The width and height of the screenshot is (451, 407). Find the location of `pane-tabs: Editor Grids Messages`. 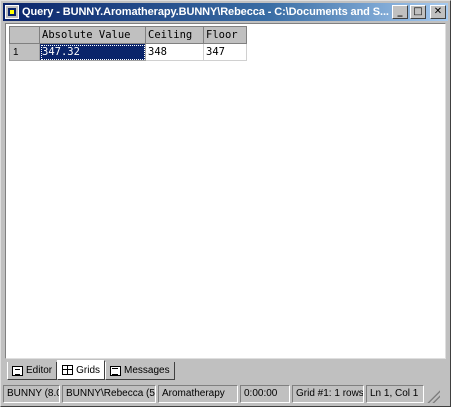

pane-tabs: Editor Grids Messages is located at coordinates (91, 370).